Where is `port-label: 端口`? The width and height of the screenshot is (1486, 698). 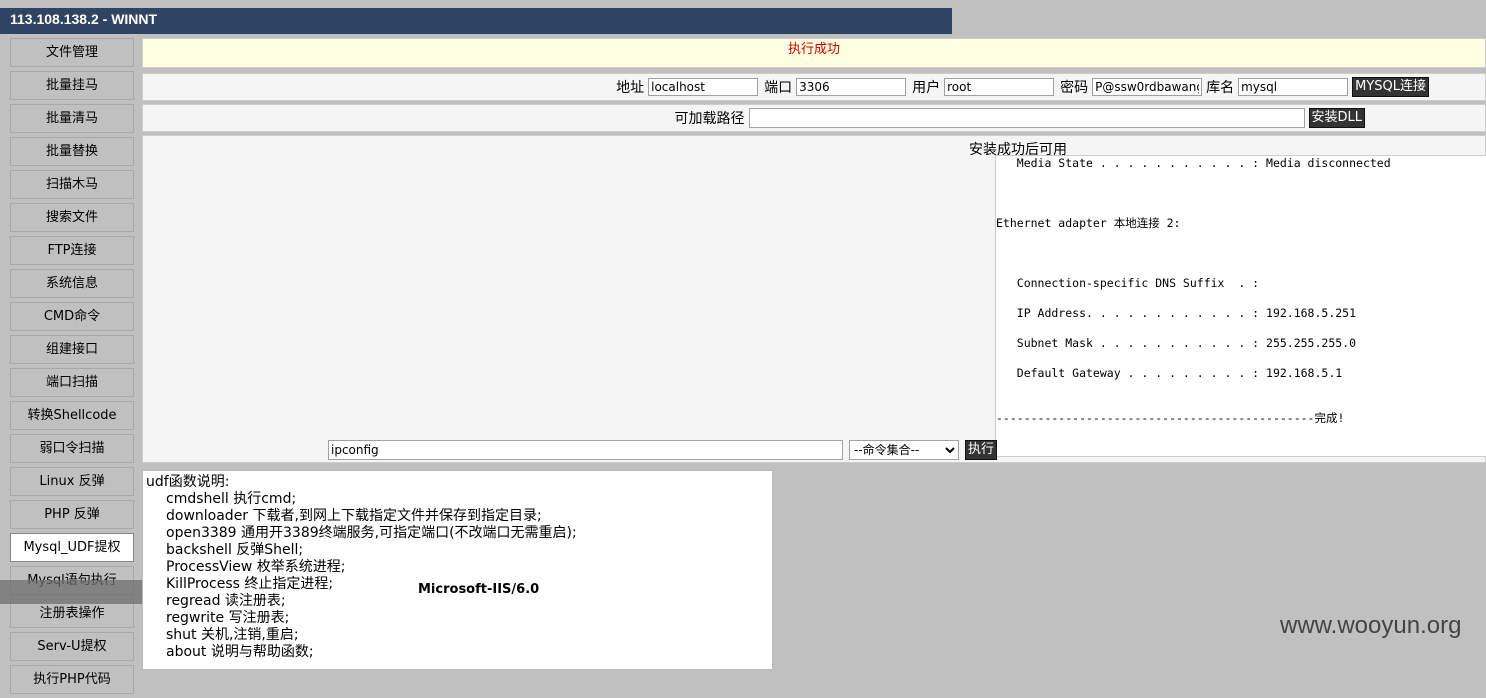
port-label: 端口 is located at coordinates (778, 88).